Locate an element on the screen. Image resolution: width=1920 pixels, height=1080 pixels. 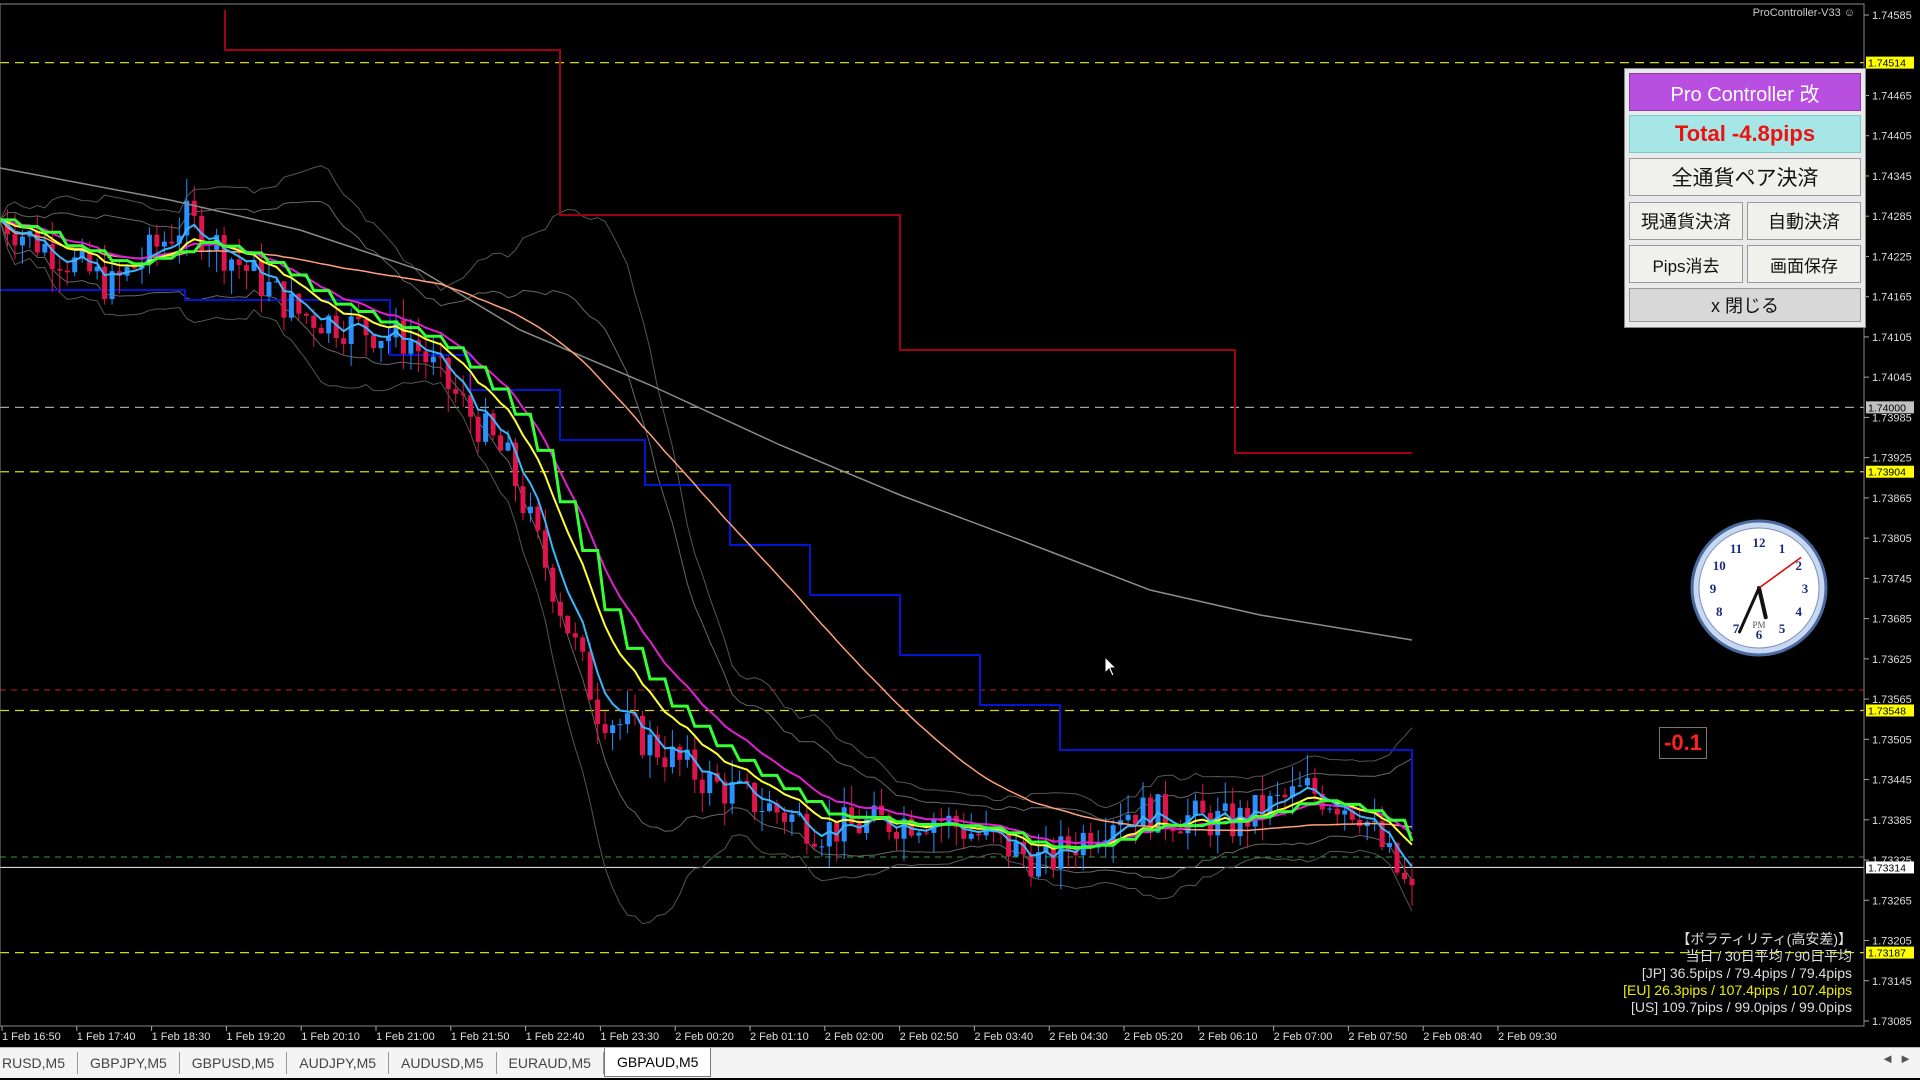
time-tick-label: 2 Feb 05:20 is located at coordinates (1153, 1037).